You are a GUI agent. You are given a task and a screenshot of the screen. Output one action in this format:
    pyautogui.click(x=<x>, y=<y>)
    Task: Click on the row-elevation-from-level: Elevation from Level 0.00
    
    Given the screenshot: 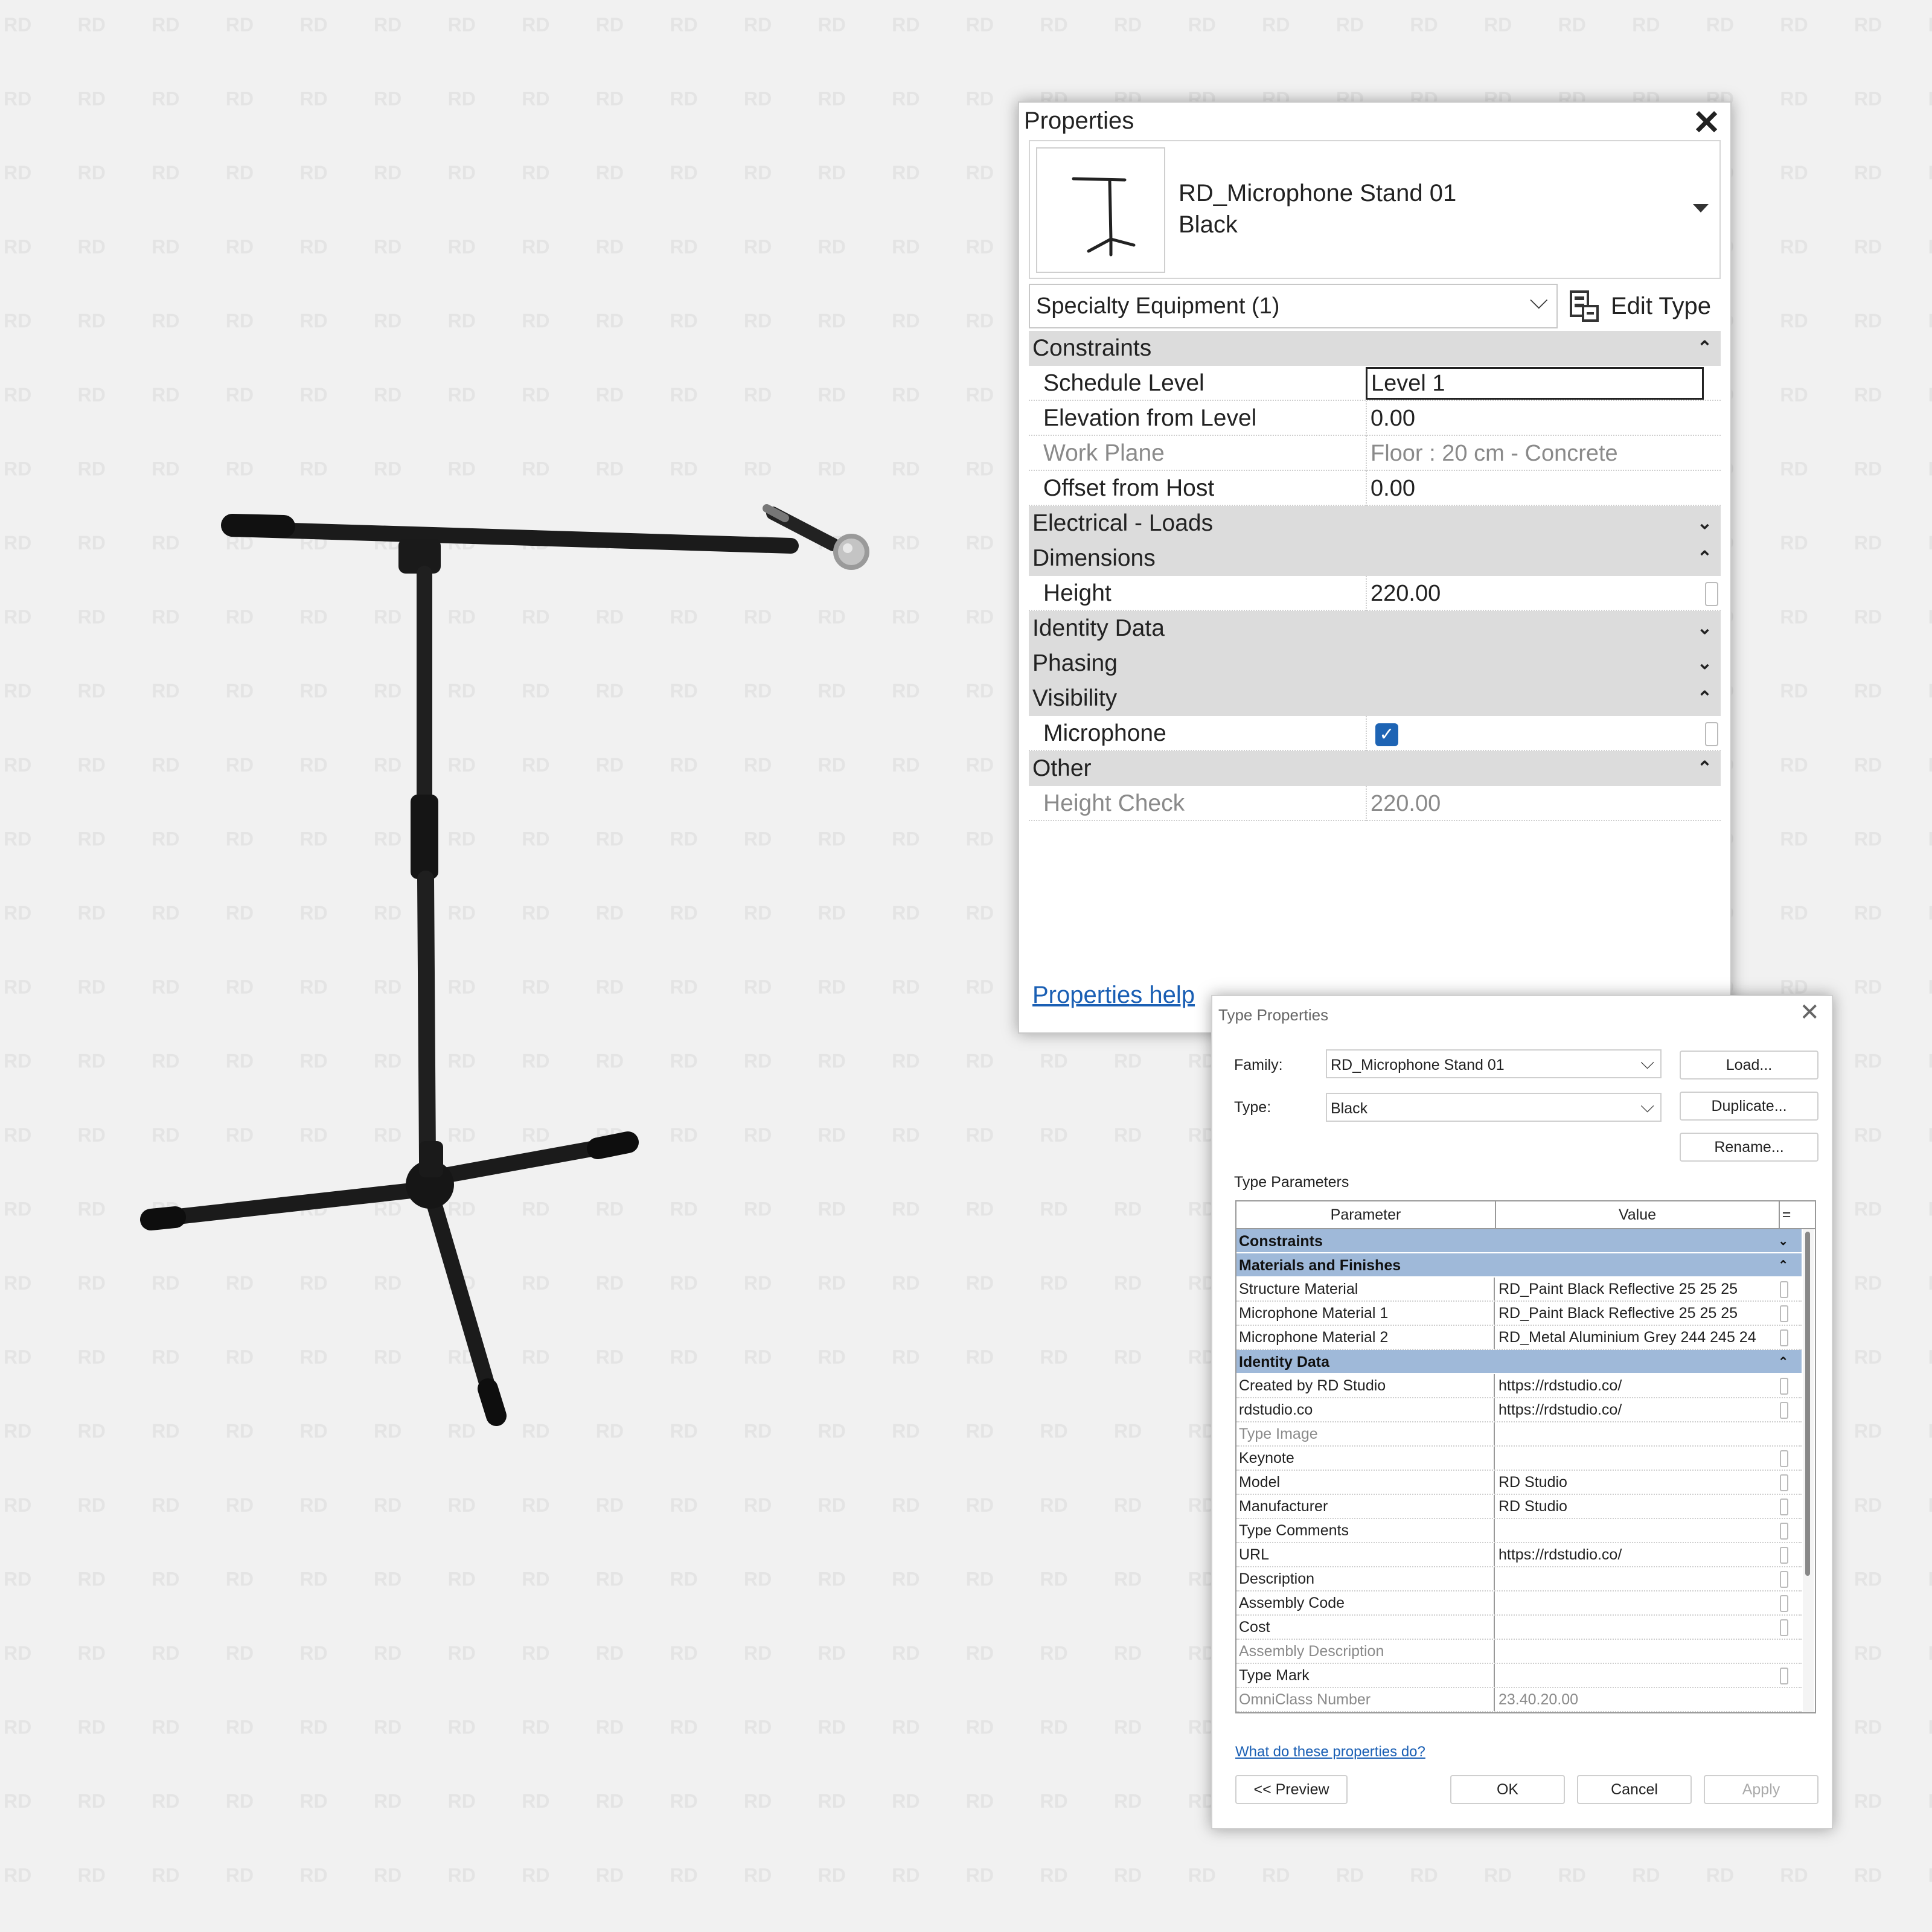 What is the action you would take?
    pyautogui.click(x=1375, y=418)
    